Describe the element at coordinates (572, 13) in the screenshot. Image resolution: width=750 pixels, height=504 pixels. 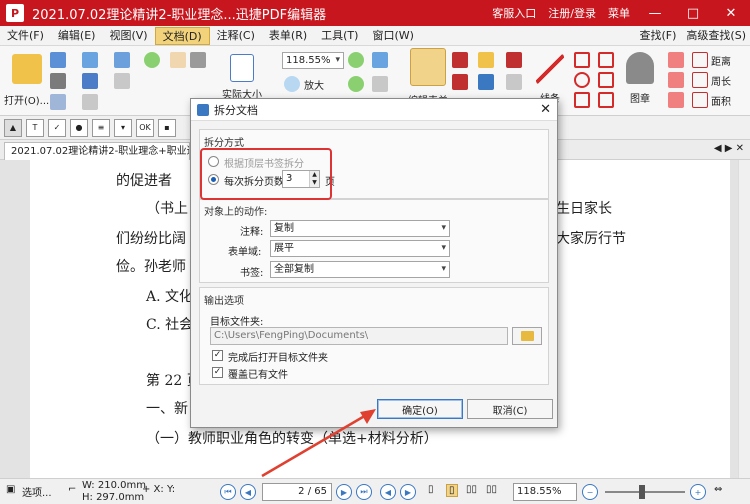
I see `login-link: 注册/登录` at that location.